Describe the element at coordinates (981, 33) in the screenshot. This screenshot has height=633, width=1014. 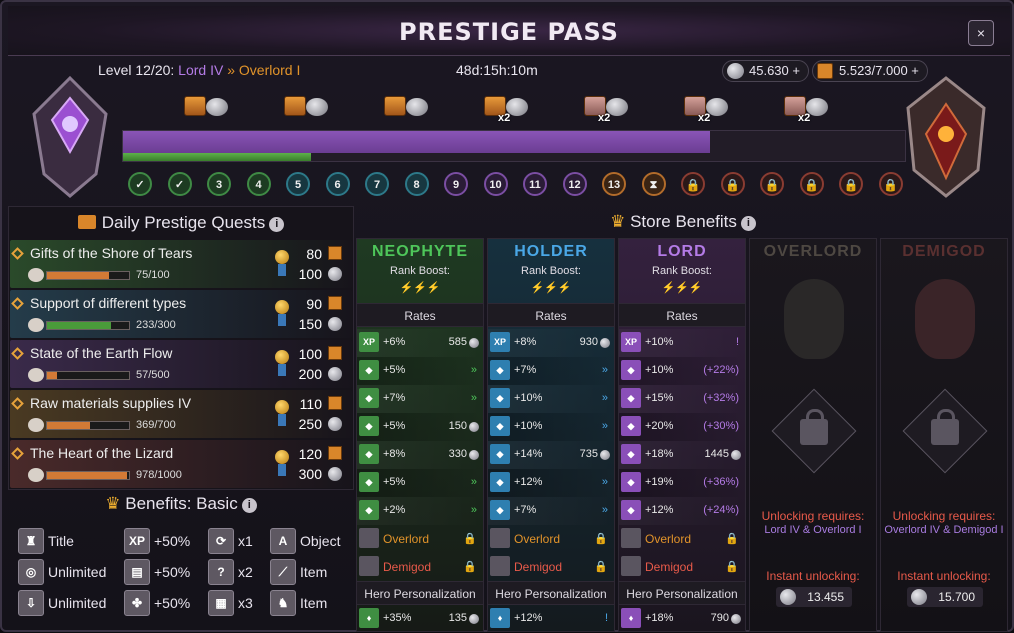
I see `close-button: ×` at that location.